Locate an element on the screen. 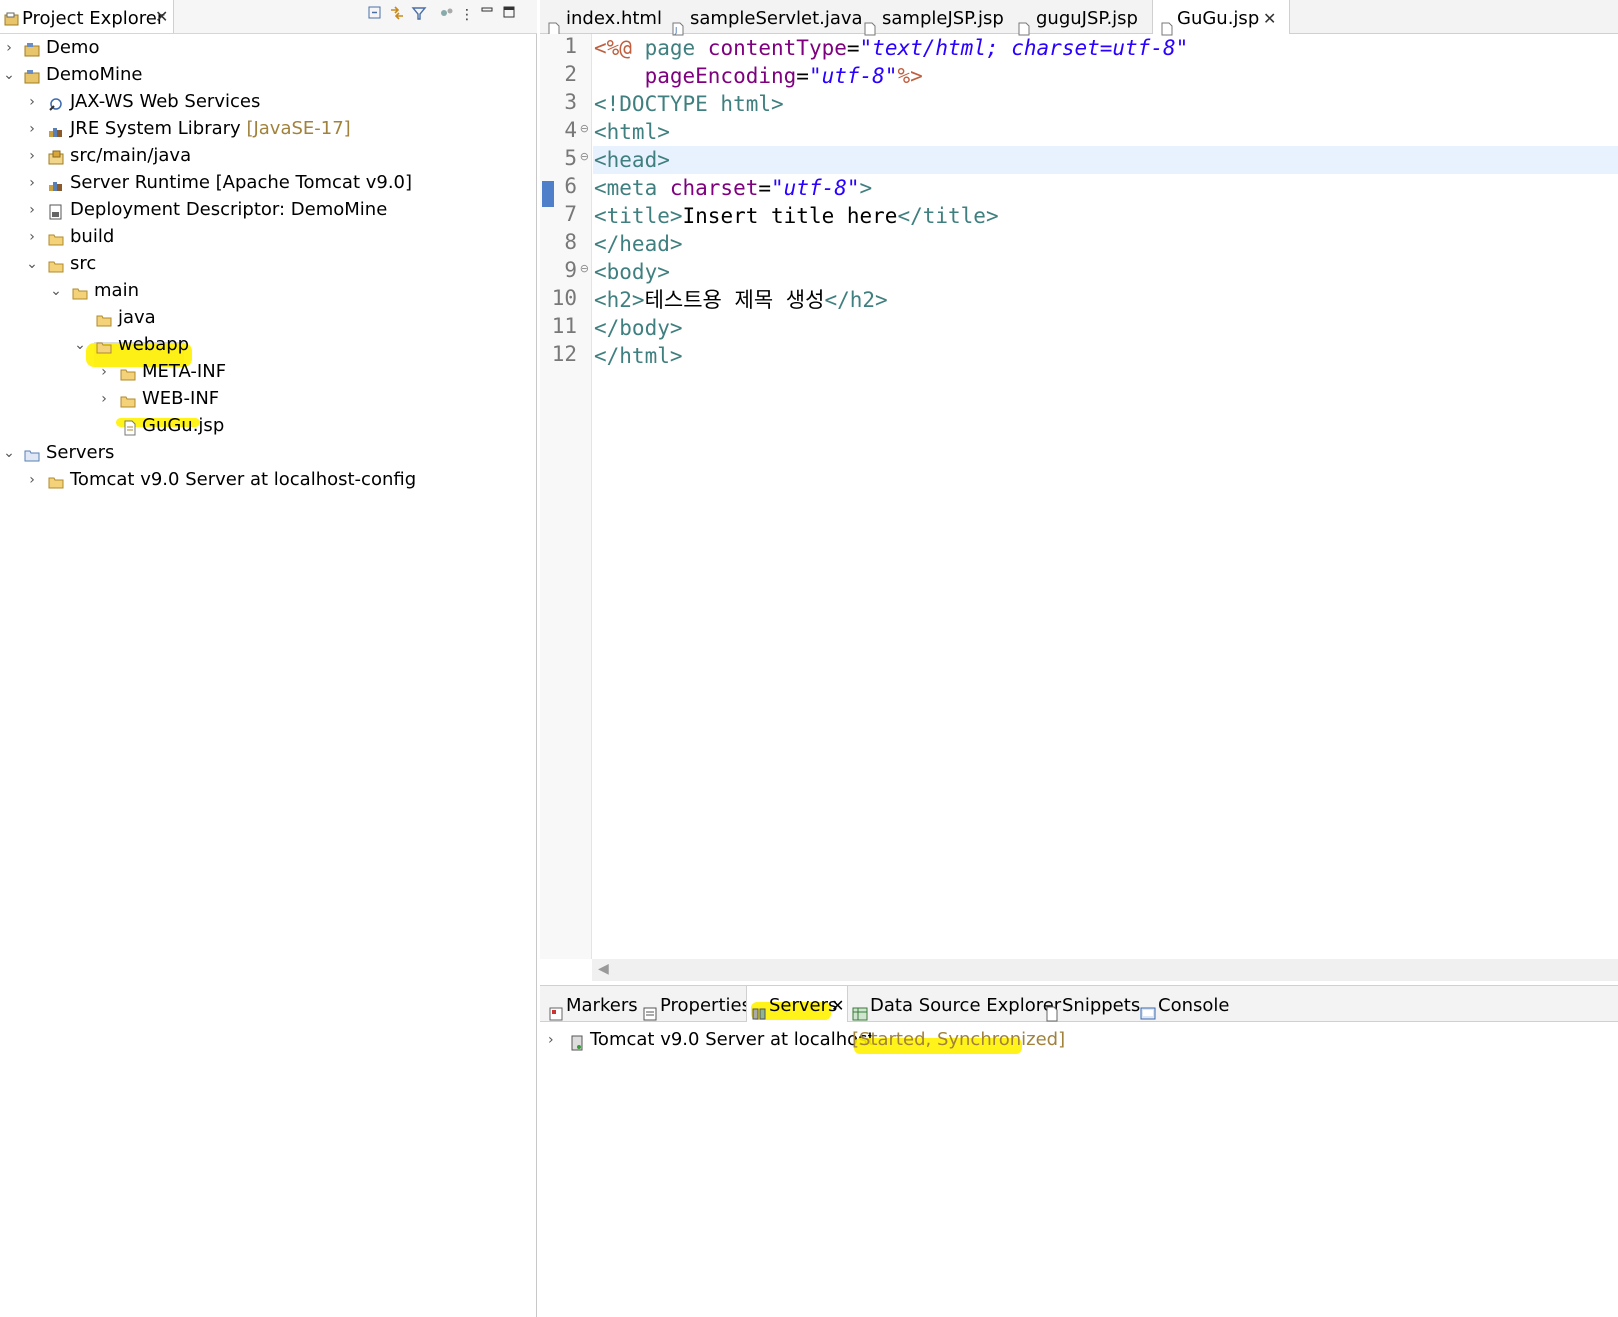  tab-data-source-explorer: Data Source Explorer is located at coordinates (954, 1003).